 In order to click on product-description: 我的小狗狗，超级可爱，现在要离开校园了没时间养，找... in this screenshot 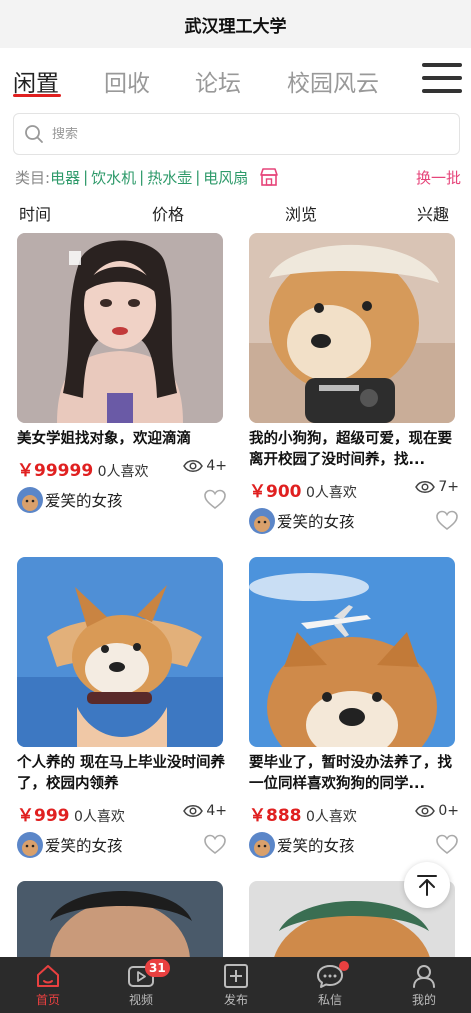, I will do `click(350, 449)`.